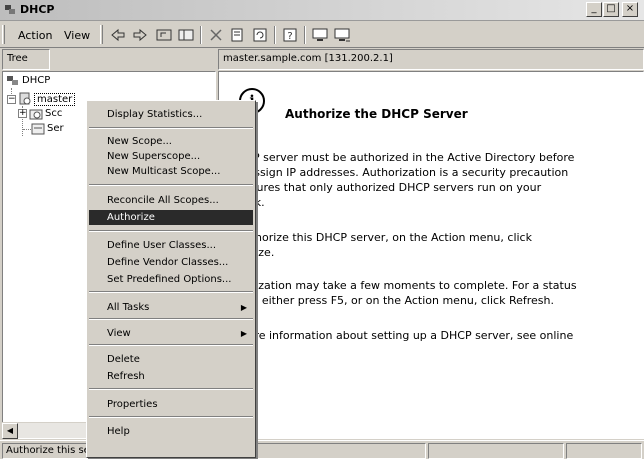 This screenshot has width=644, height=459. Describe the element at coordinates (171, 376) in the screenshot. I see `menu-item-refresh: Refresh` at that location.